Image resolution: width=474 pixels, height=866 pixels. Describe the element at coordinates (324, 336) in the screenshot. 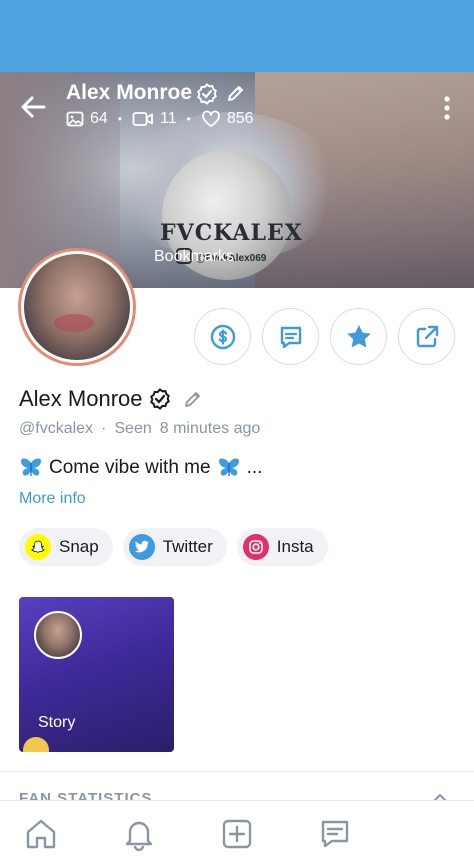

I see `profile-actions` at that location.